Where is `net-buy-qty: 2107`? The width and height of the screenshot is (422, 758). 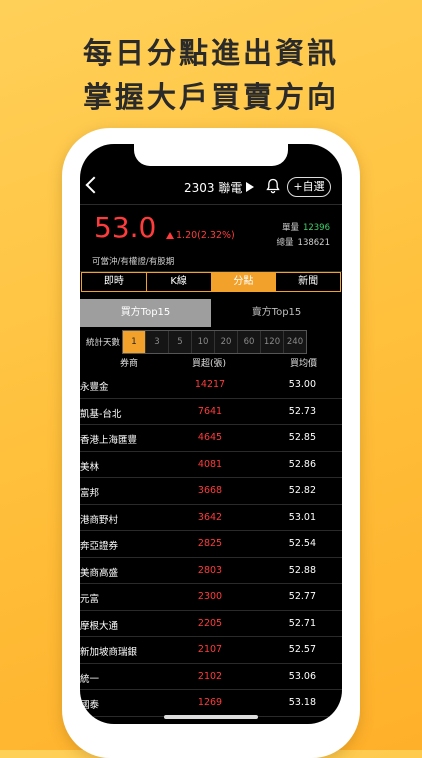
net-buy-qty: 2107 is located at coordinates (210, 649).